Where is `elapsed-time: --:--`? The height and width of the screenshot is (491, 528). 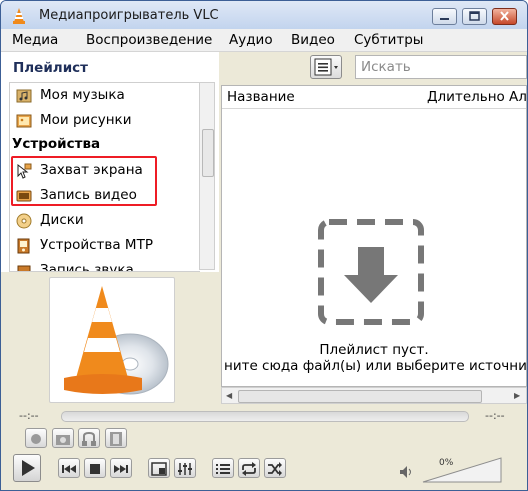
elapsed-time: --:-- is located at coordinates (29, 415).